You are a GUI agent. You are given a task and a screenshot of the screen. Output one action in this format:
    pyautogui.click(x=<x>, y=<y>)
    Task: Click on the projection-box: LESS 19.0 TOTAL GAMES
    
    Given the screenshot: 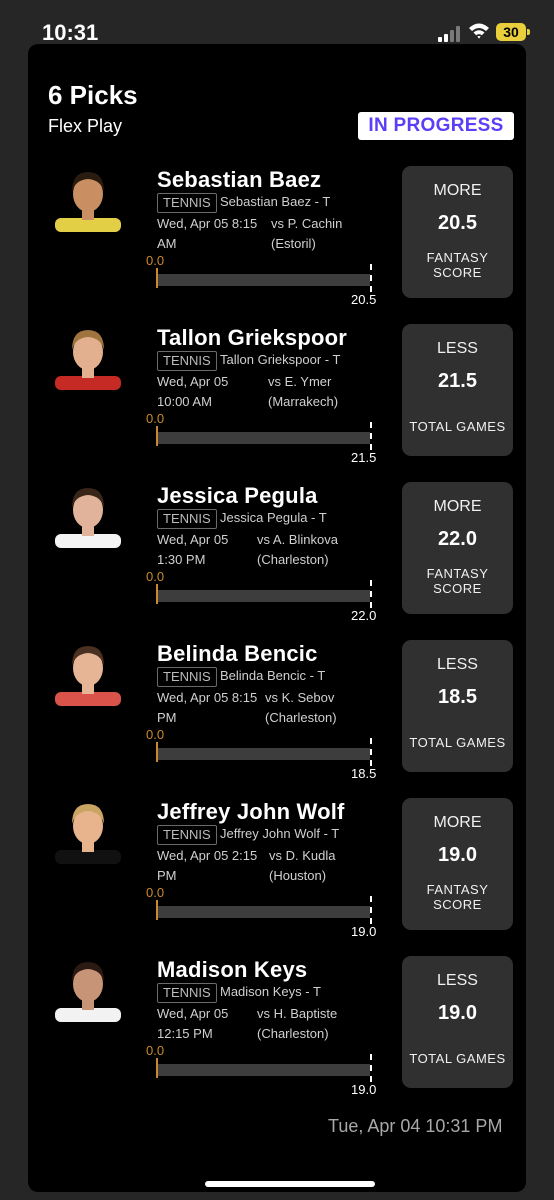 What is the action you would take?
    pyautogui.click(x=457, y=1022)
    